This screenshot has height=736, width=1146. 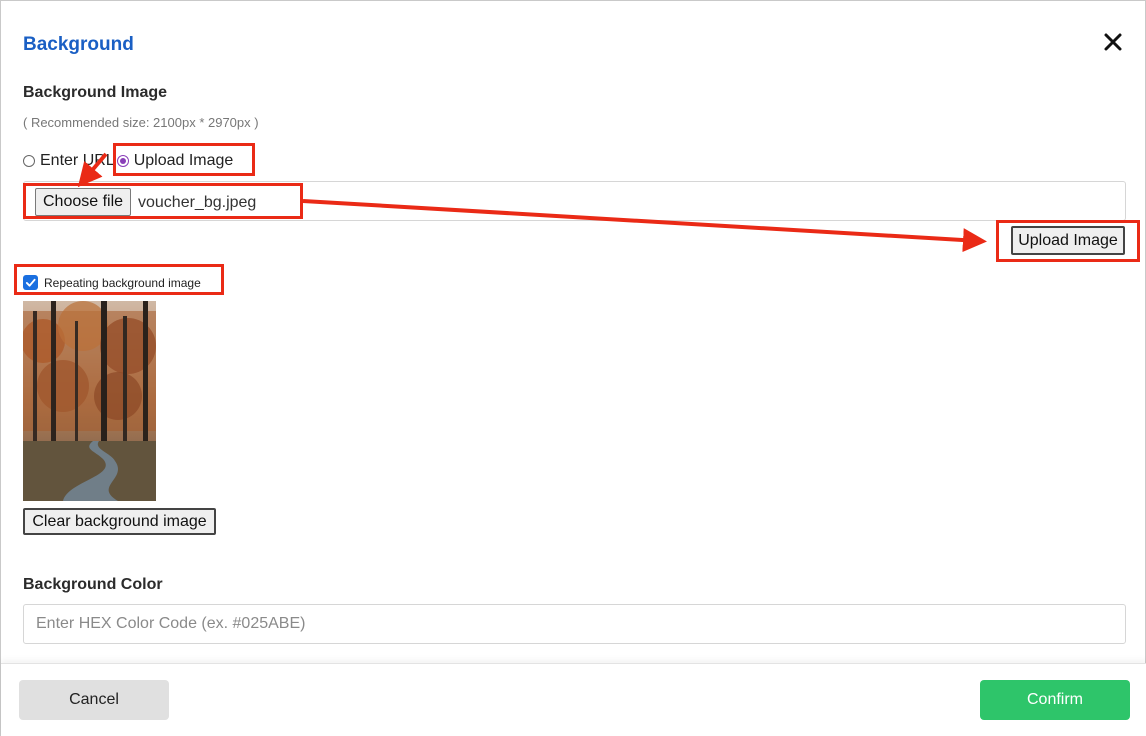 What do you see at coordinates (141, 122) in the screenshot?
I see `recommended-size-hint: ( Recommended size: 2100px * 2970px )` at bounding box center [141, 122].